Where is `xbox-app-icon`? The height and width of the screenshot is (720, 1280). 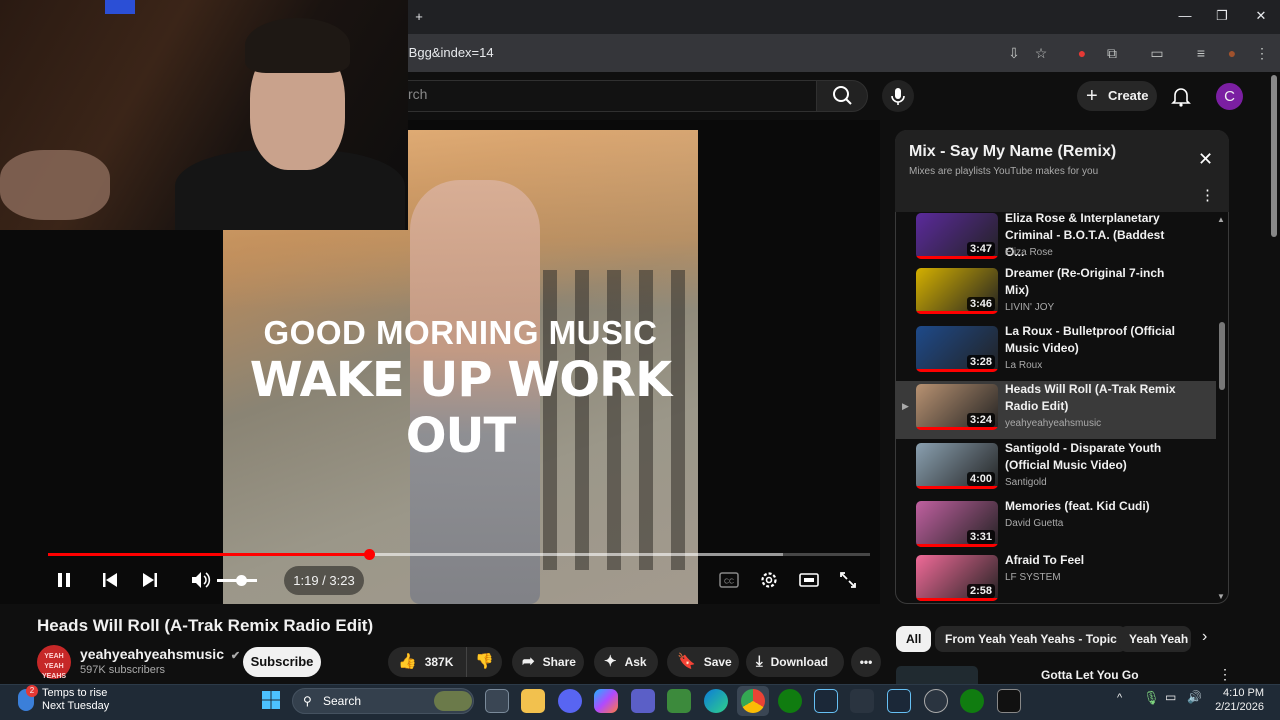 xbox-app-icon is located at coordinates (972, 701).